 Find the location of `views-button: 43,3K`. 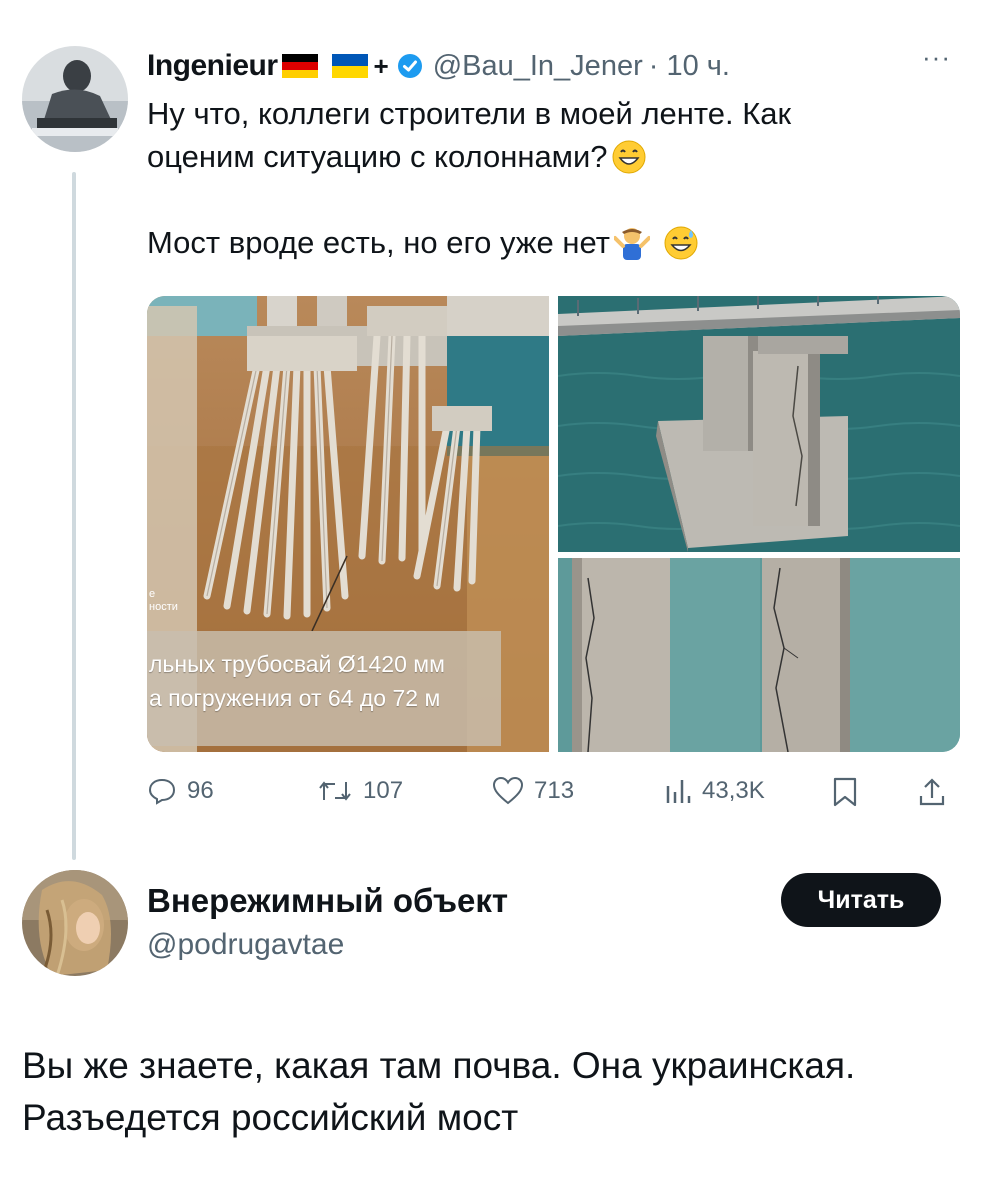

views-button: 43,3K is located at coordinates (713, 791).